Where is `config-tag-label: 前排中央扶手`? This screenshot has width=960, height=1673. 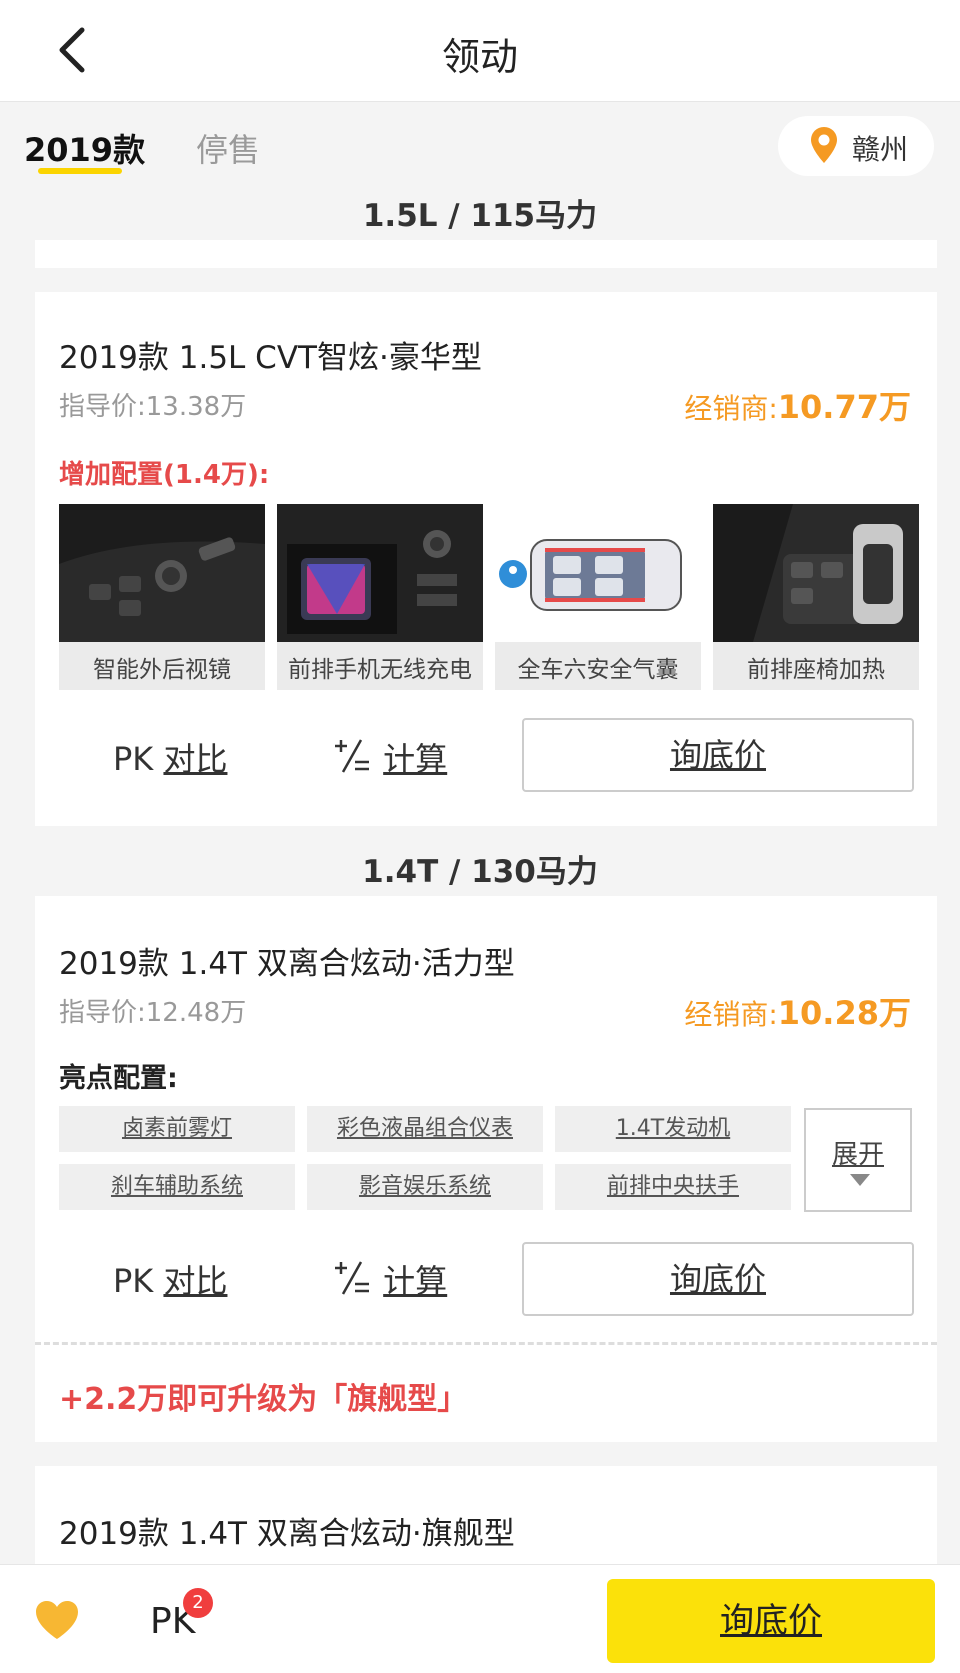
config-tag-label: 前排中央扶手 is located at coordinates (672, 1186).